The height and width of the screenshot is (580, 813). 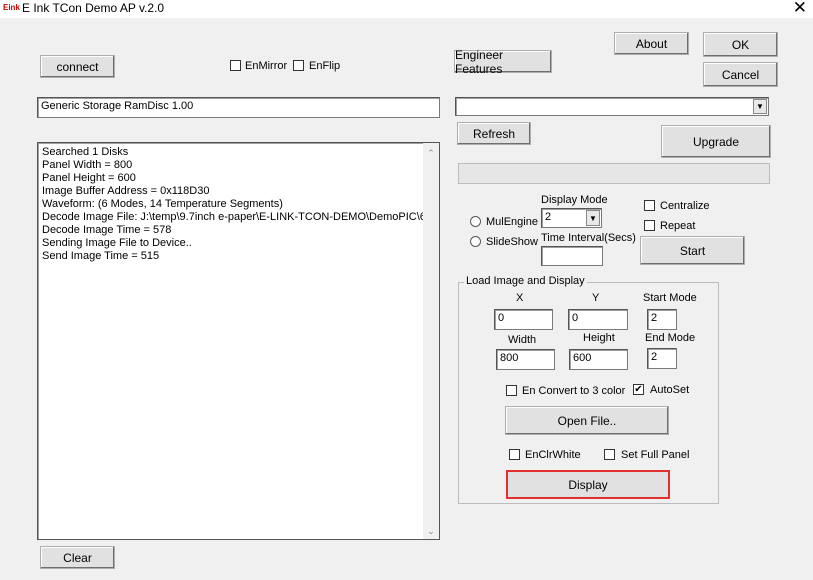 What do you see at coordinates (87, 165) in the screenshot?
I see `log-line: Panel Width = 800` at bounding box center [87, 165].